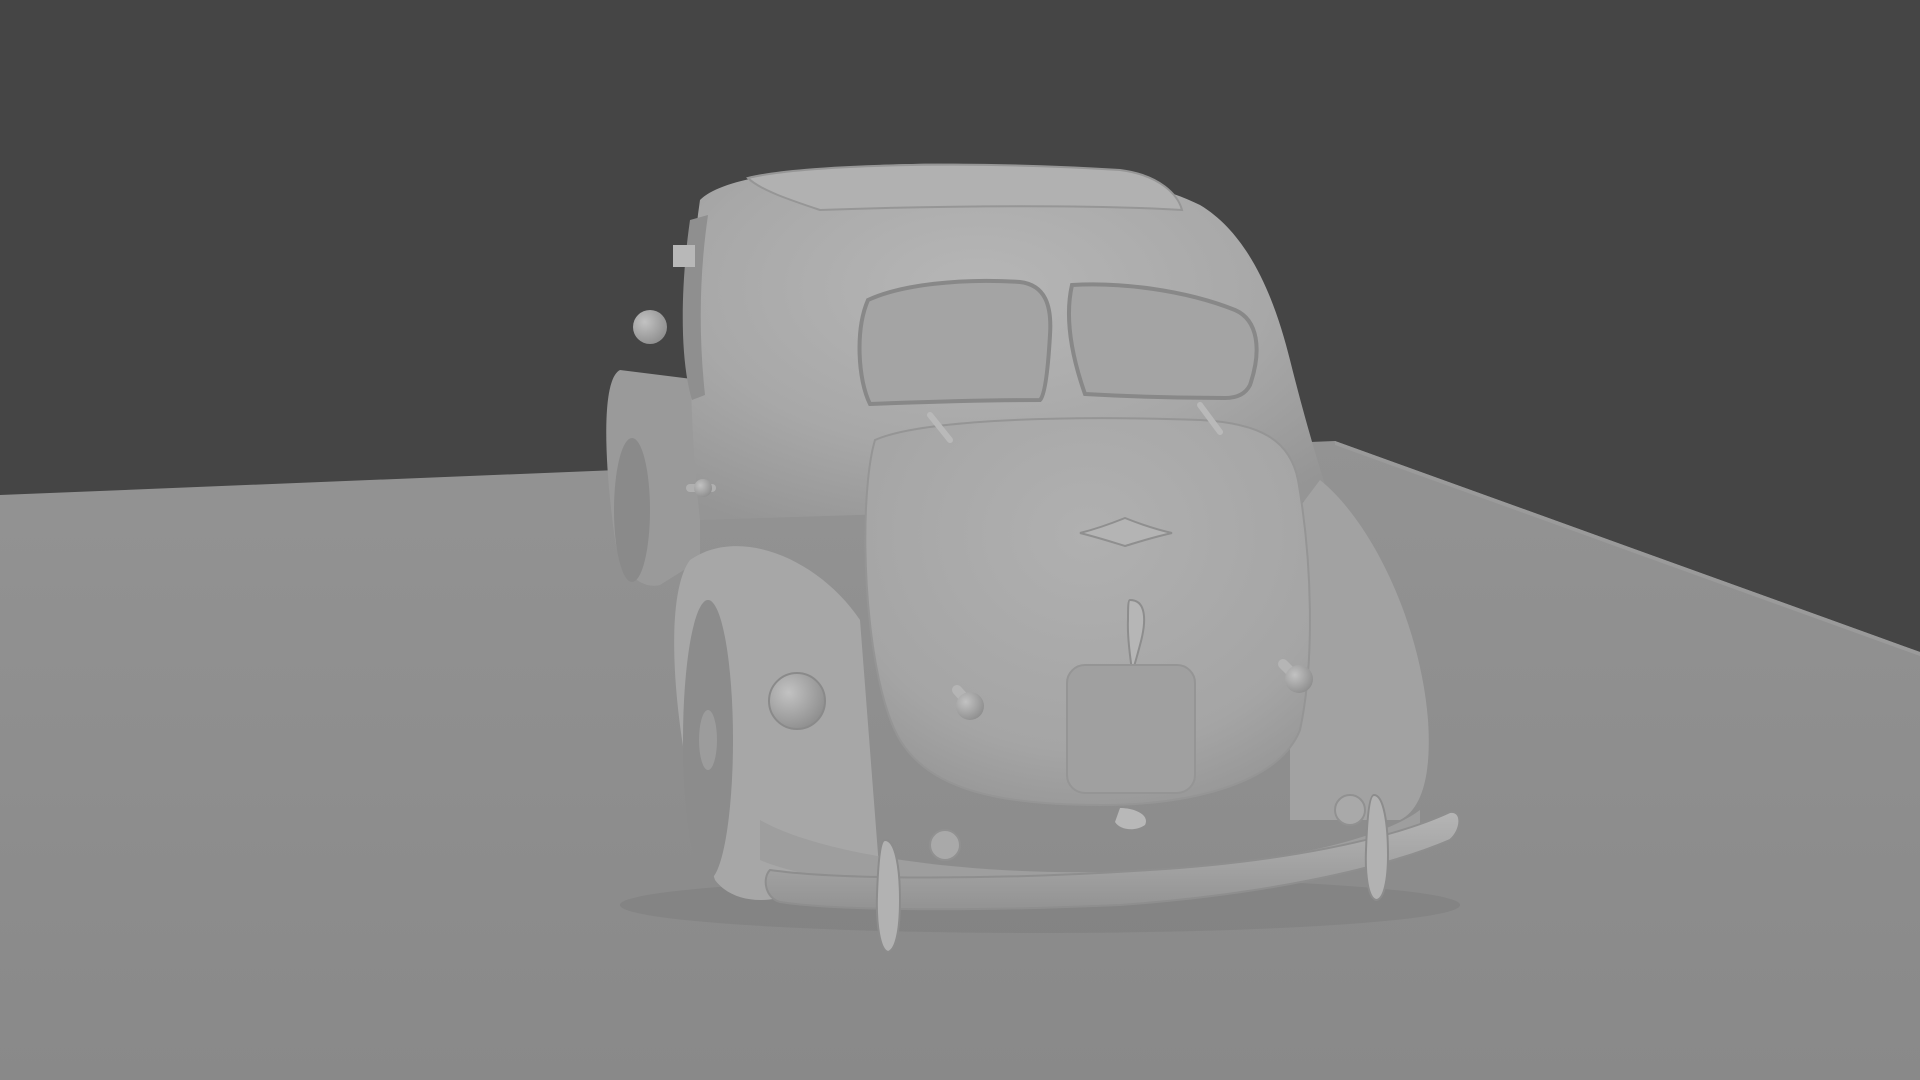  I want to click on bumper-guard-left, so click(888, 896).